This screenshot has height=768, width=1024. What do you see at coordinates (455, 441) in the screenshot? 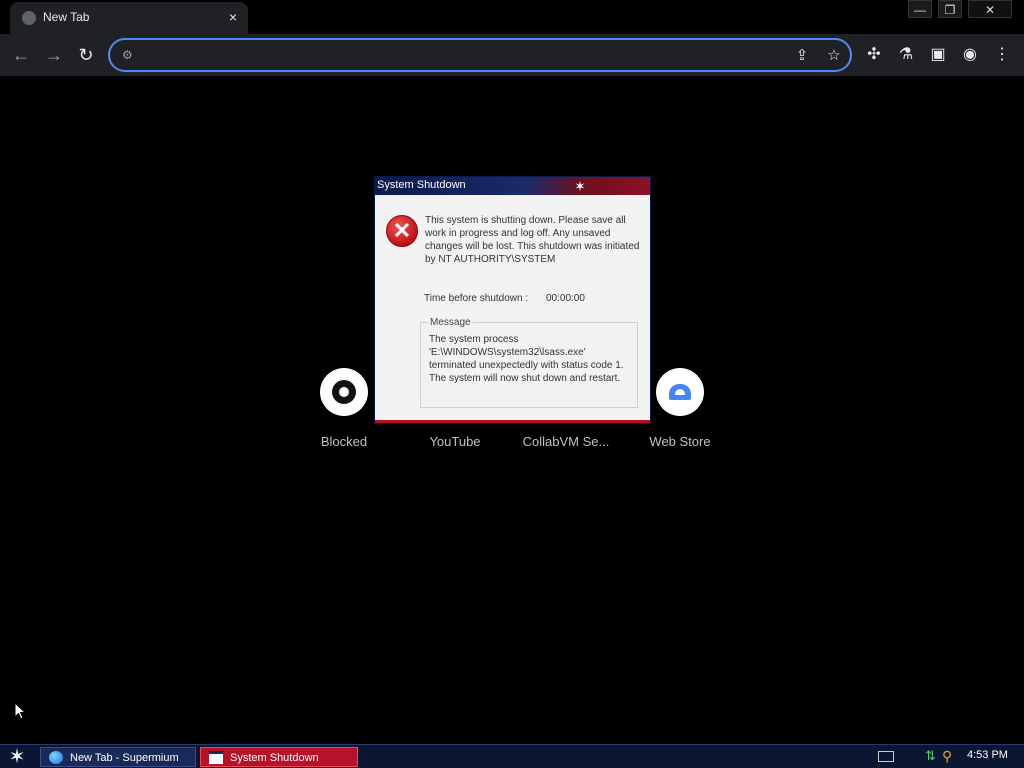
I see `shortcut-label: YouTube` at bounding box center [455, 441].